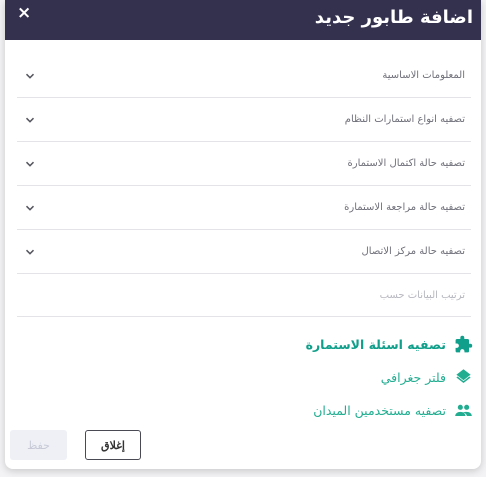 This screenshot has height=477, width=486. Describe the element at coordinates (406, 163) in the screenshot. I see `section-label: تصفيه حالة اكتمال الاستمارة` at that location.